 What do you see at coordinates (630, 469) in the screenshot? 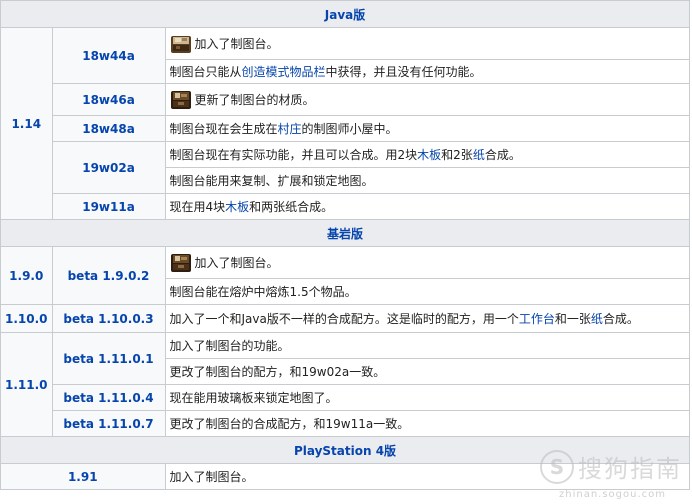
I see `watermark-text: 搜狗指南` at bounding box center [630, 469].